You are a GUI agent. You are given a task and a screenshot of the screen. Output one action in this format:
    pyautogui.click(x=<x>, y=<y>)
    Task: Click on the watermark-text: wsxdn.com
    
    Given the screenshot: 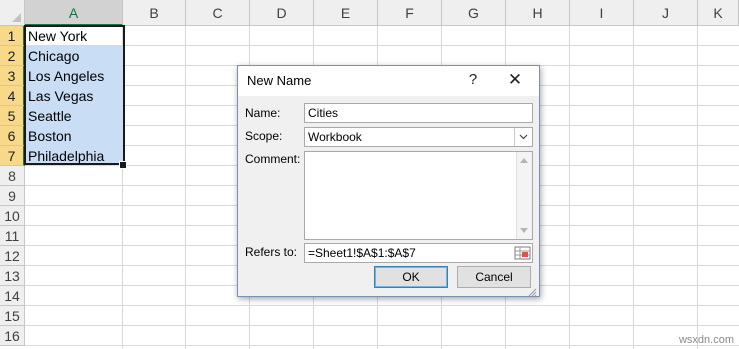 What is the action you would take?
    pyautogui.click(x=706, y=340)
    